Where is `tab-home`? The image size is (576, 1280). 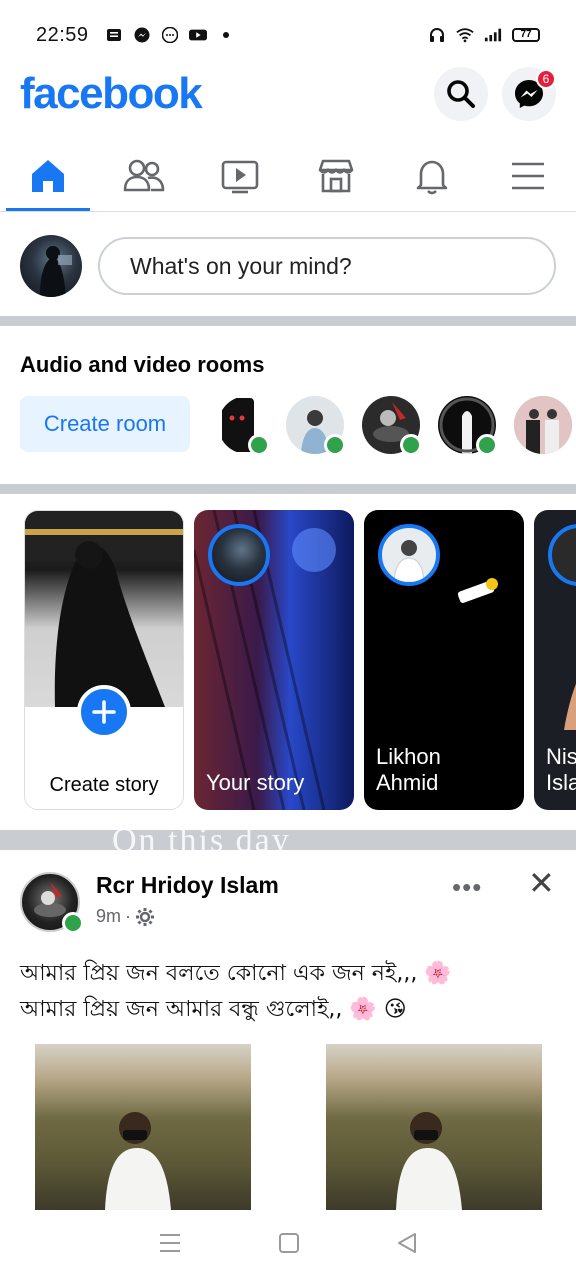
tab-home is located at coordinates (48, 175).